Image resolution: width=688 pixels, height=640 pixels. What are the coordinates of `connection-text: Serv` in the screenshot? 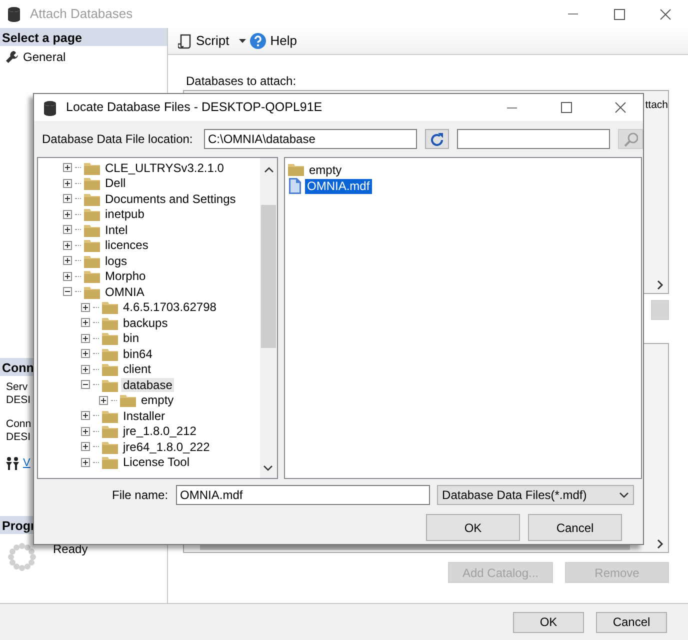 It's located at (17, 387).